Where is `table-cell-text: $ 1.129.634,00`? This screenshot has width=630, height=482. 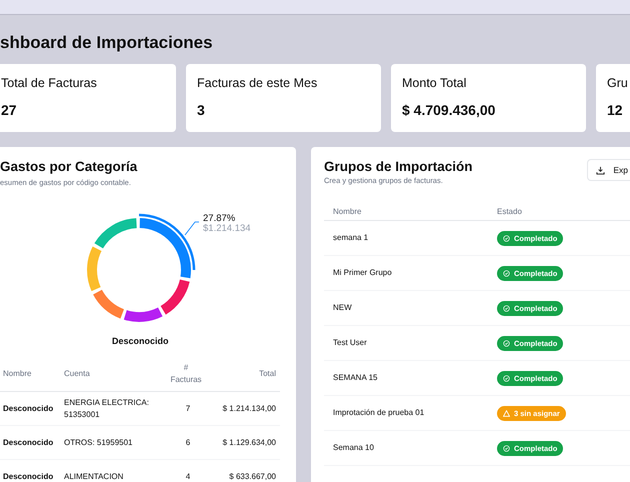 table-cell-text: $ 1.129.634,00 is located at coordinates (249, 442).